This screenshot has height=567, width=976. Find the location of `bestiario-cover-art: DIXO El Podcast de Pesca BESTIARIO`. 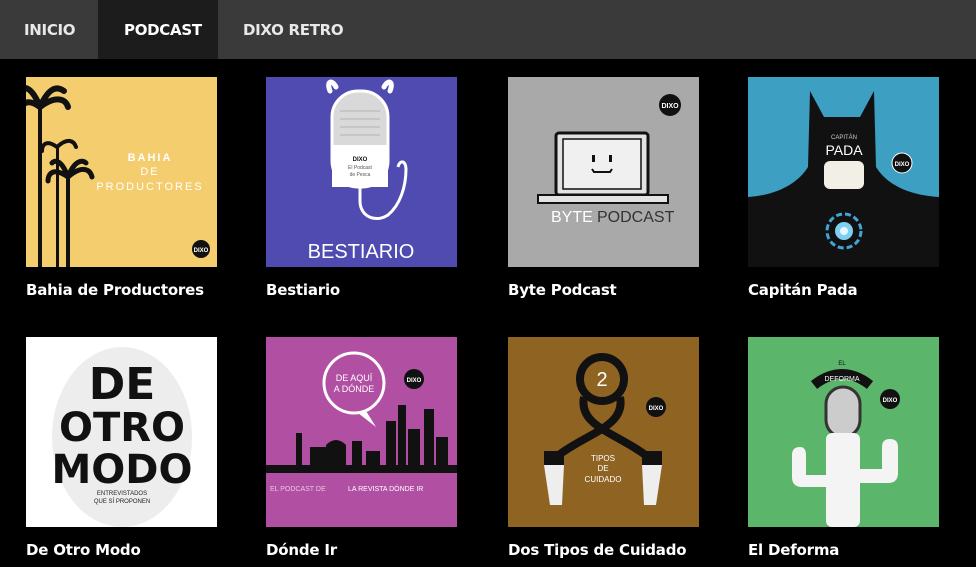

bestiario-cover-art: DIXO El Podcast de Pesca BESTIARIO is located at coordinates (361, 172).